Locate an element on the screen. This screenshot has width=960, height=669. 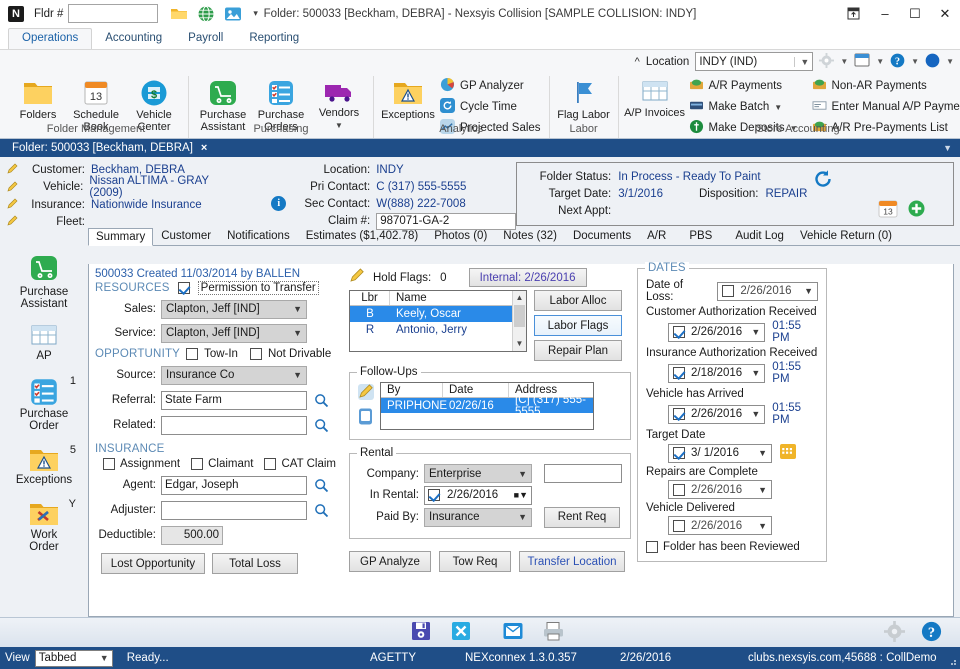
ribbon-collapse-icon: ^ is located at coordinates (637, 62).